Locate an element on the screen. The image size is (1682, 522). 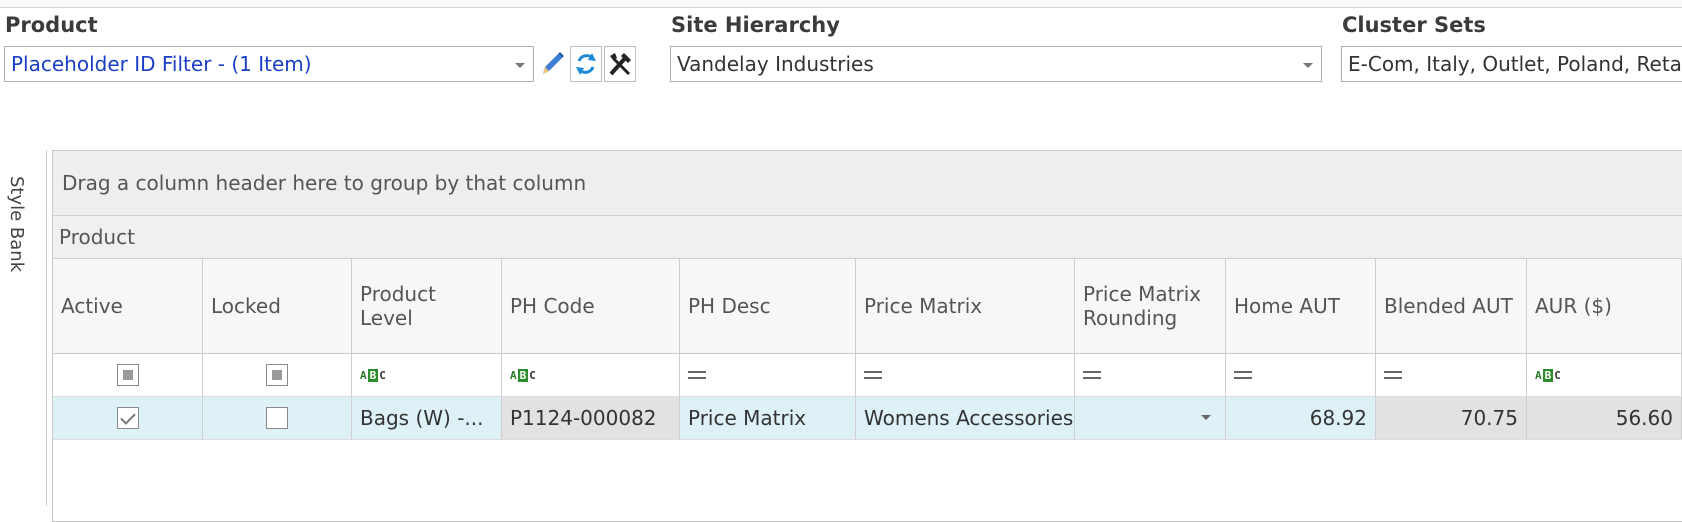
site-hierarchy-combo: Vandelay Industries is located at coordinates (996, 64).